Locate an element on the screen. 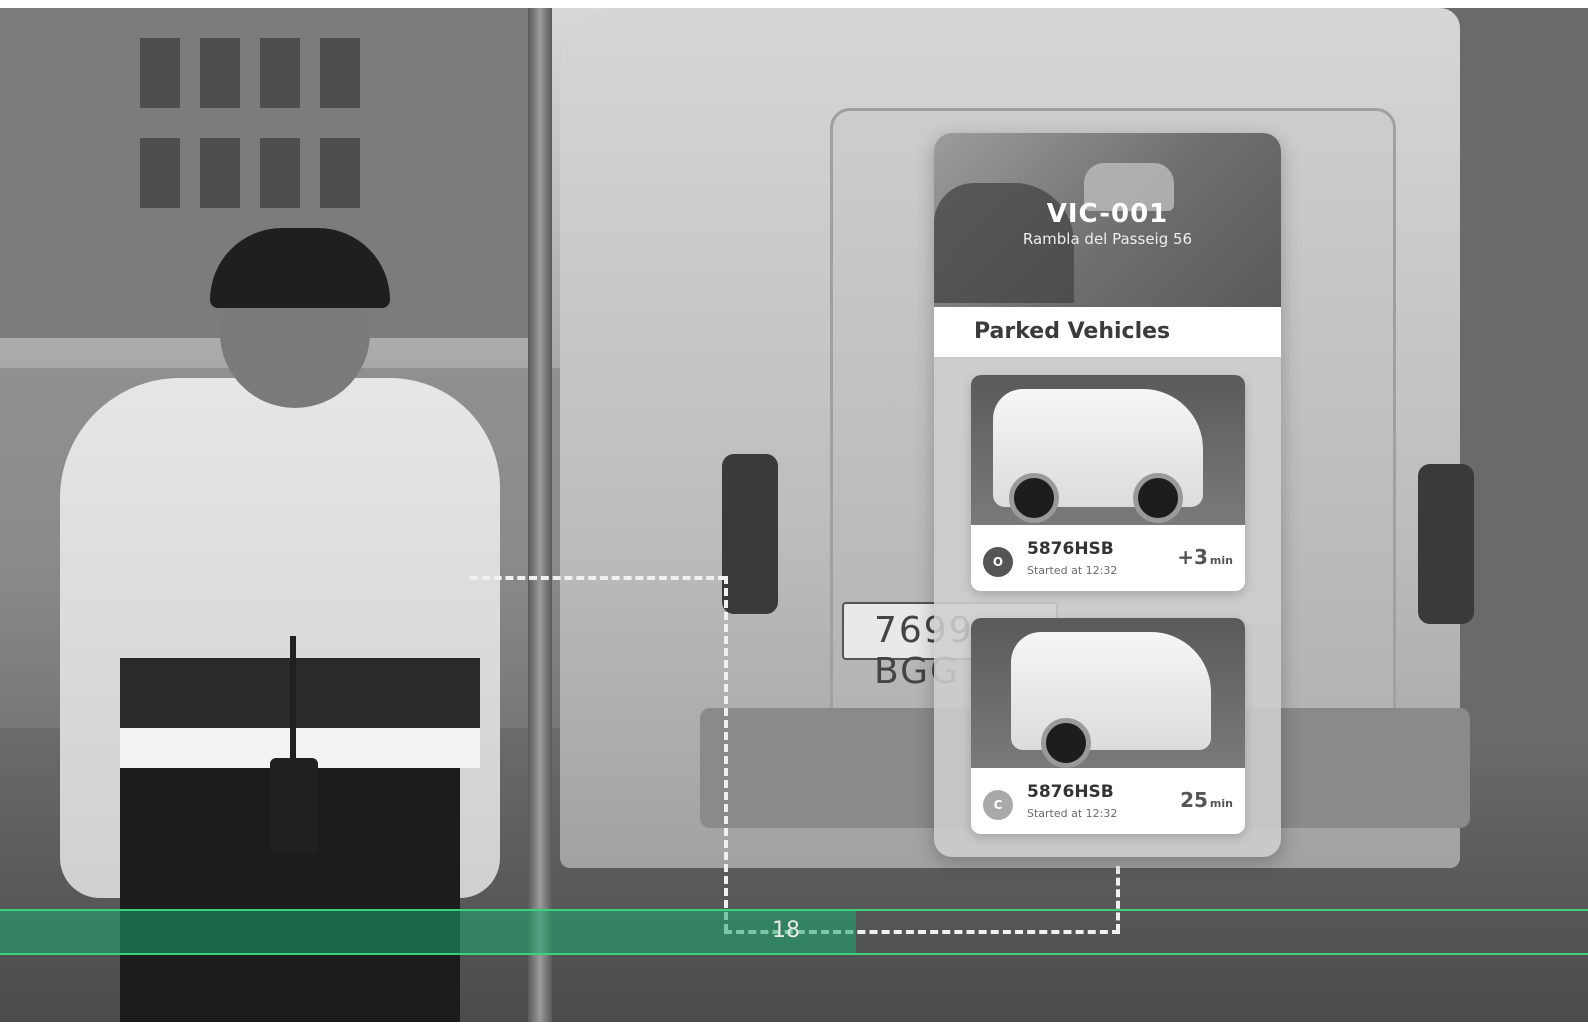 This screenshot has height=1032, width=1588. parking-duration: 25 min is located at coordinates (1206, 800).